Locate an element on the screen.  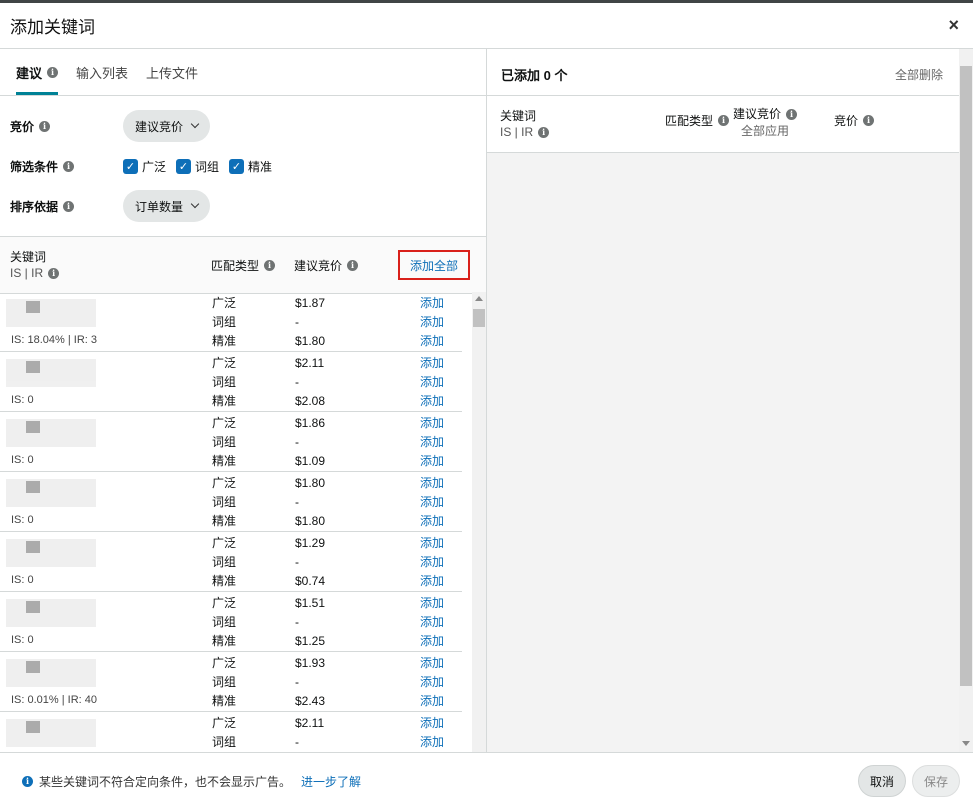
checkbox-phrase: ✓ 词组 is located at coordinates (197, 166).